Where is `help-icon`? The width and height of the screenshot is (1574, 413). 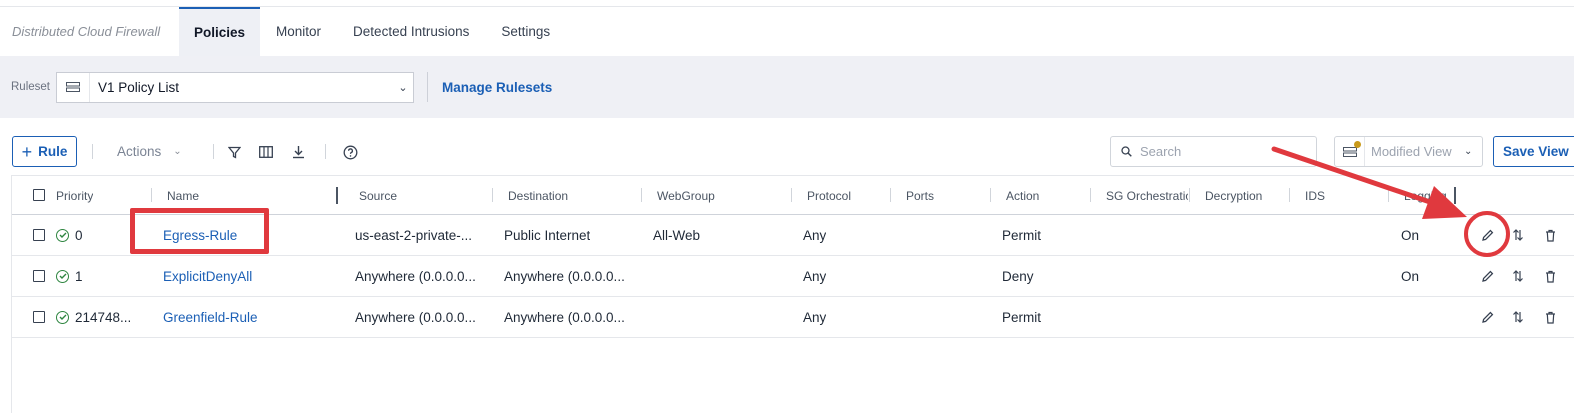
help-icon is located at coordinates (350, 152).